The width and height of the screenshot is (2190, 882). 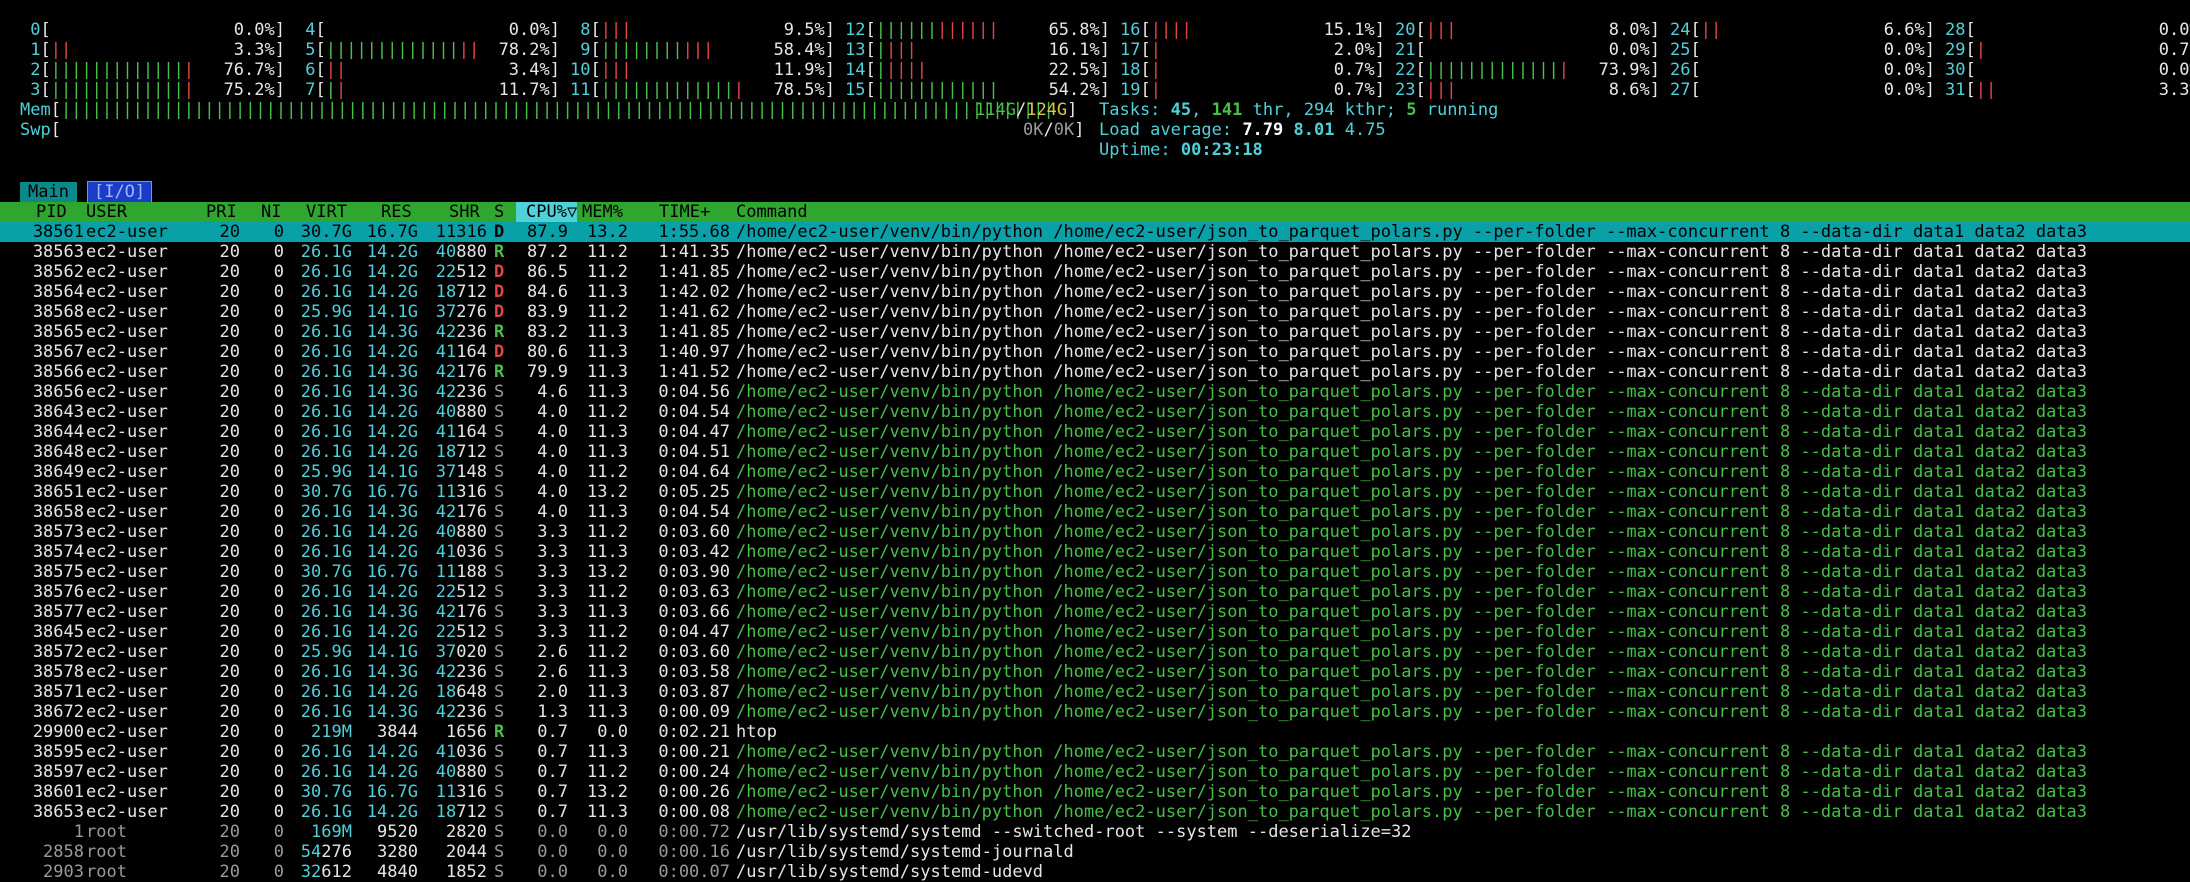 I want to click on cell-cpu: 87.2, so click(x=547, y=252).